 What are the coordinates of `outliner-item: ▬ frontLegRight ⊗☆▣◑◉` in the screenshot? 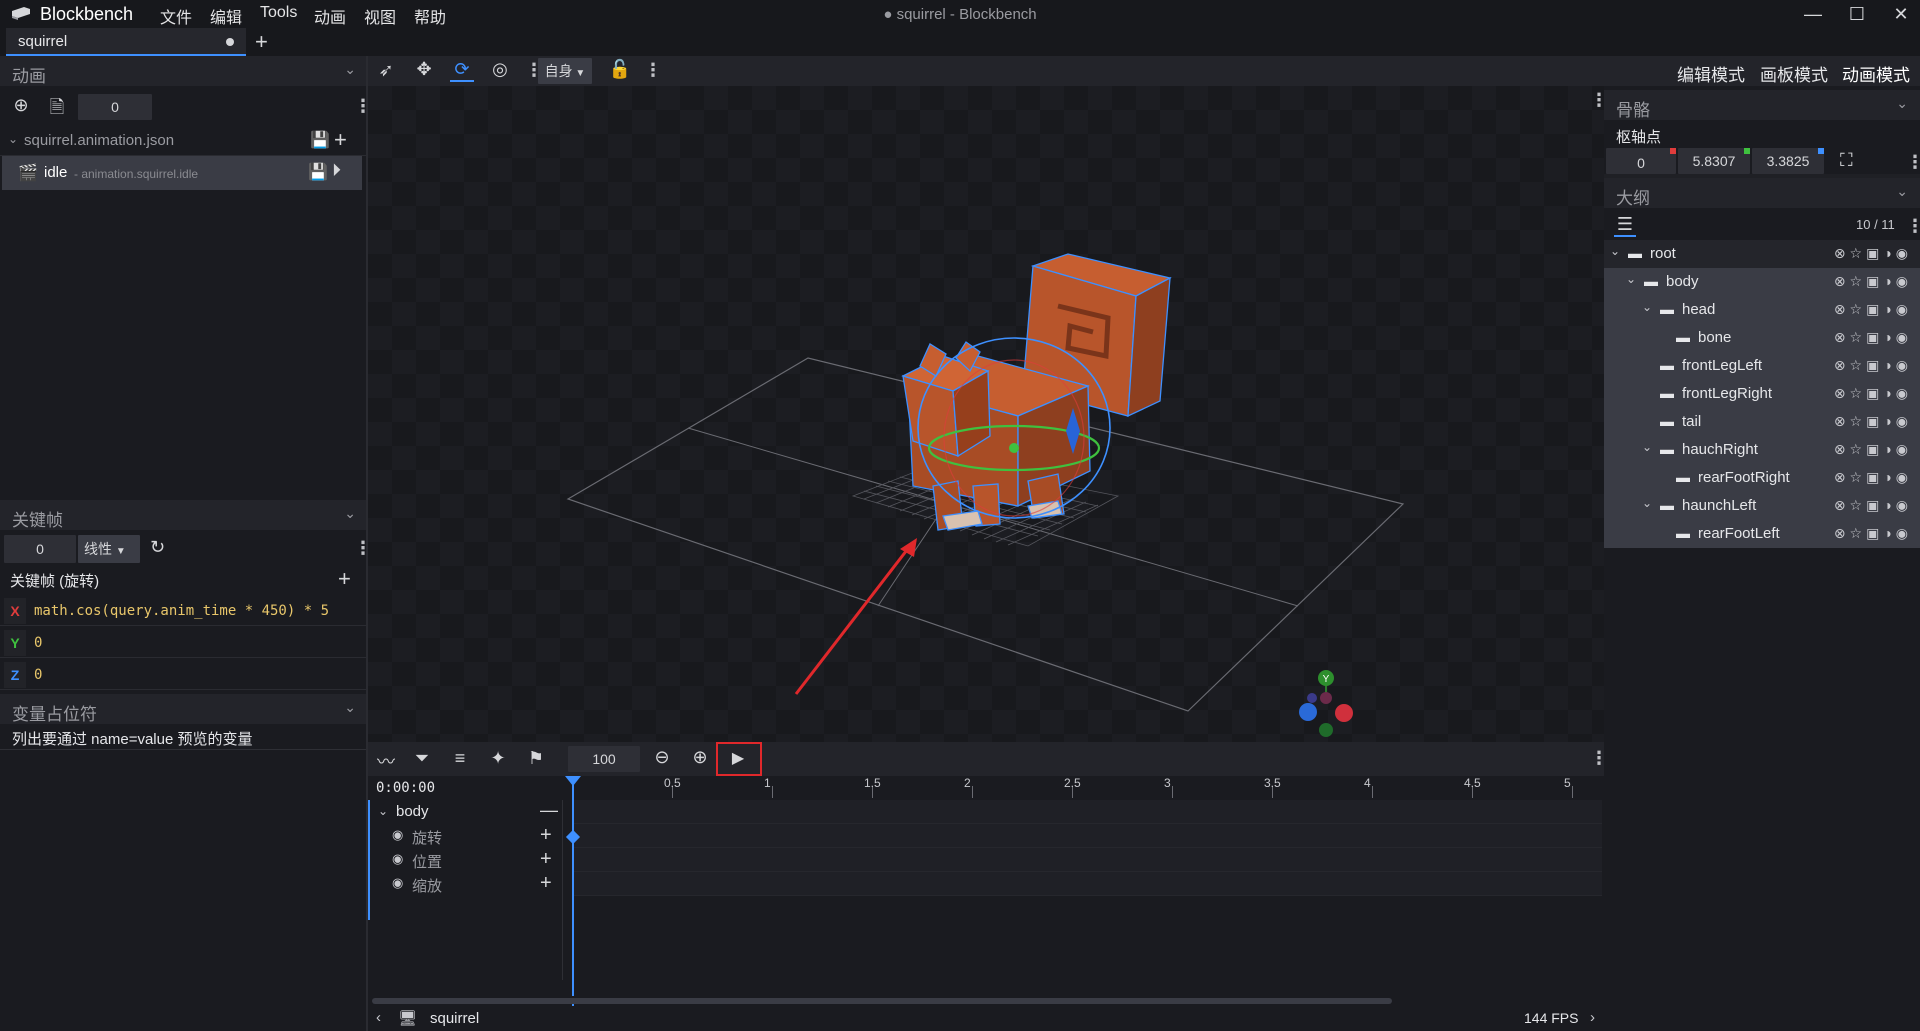 It's located at (1762, 394).